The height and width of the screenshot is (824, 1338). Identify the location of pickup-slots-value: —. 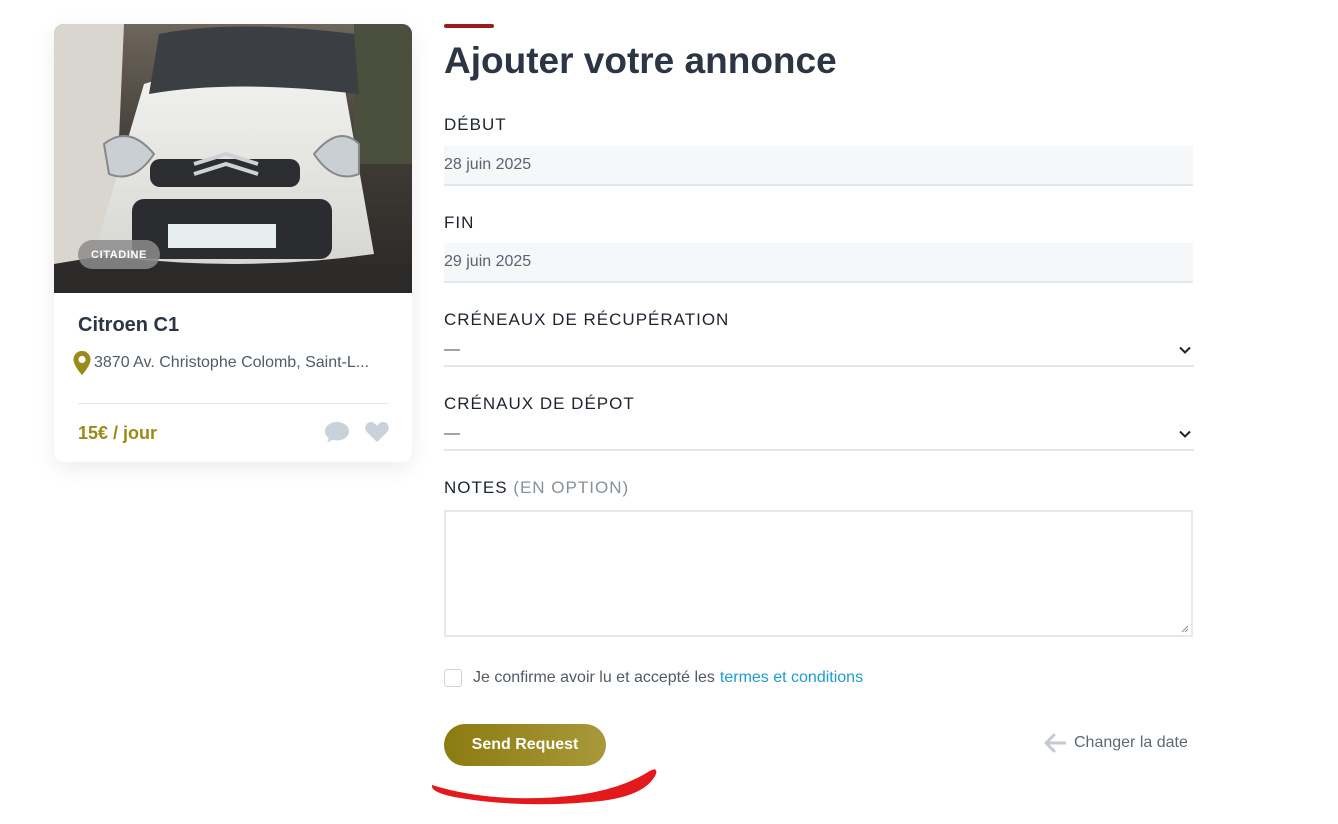
(452, 349).